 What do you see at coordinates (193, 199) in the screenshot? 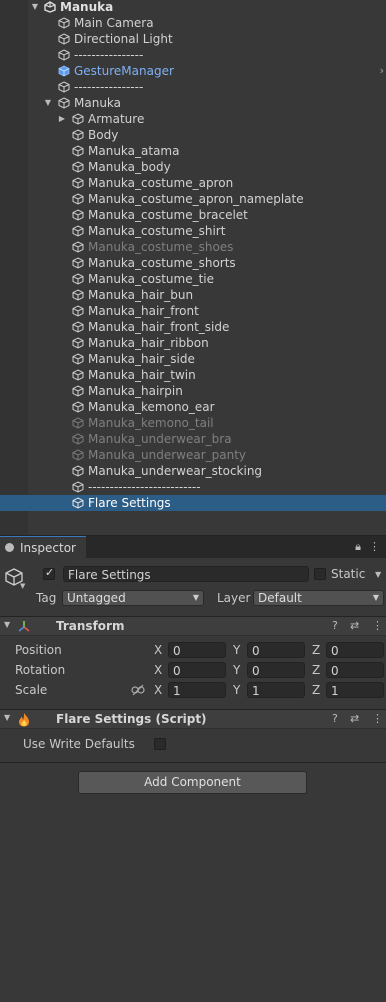
I see `hierarchy-item-costume-apron-nameplate: Manuka_costume_apron_nameplate` at bounding box center [193, 199].